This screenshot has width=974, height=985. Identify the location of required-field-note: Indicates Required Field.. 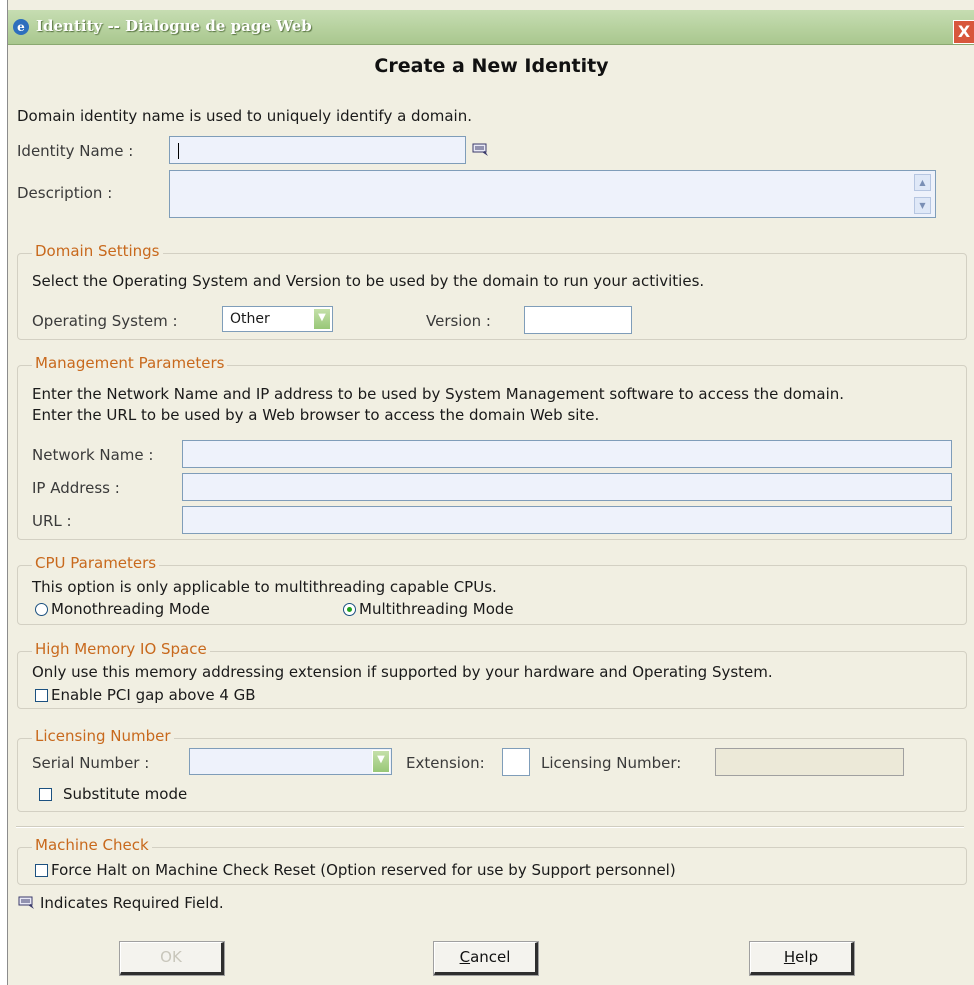
(132, 903).